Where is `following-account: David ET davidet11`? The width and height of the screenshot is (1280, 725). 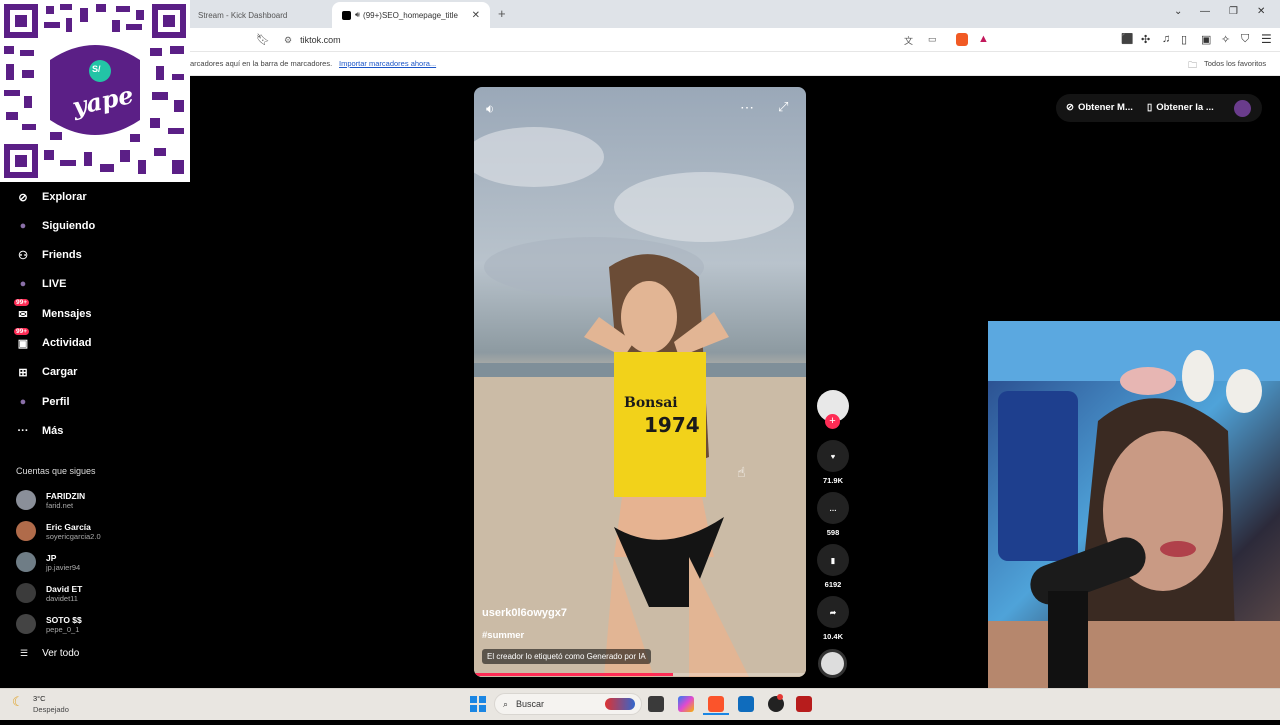 following-account: David ET davidet11 is located at coordinates (49, 593).